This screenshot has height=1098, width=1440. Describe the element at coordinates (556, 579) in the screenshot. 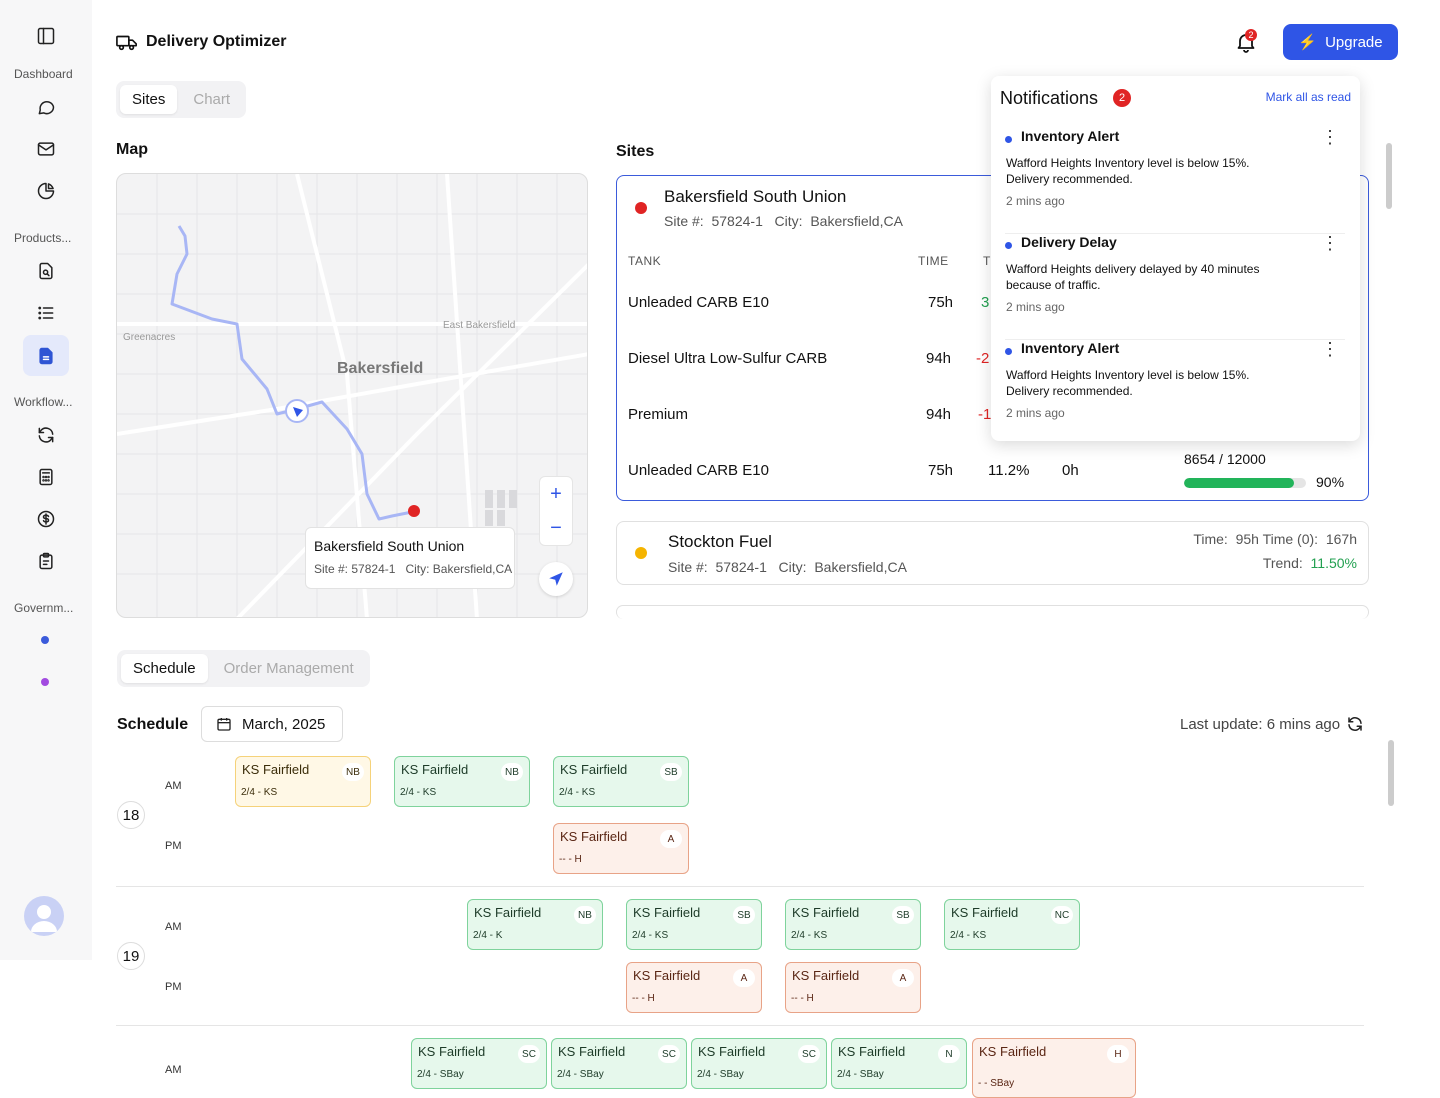

I see `locate-button` at that location.